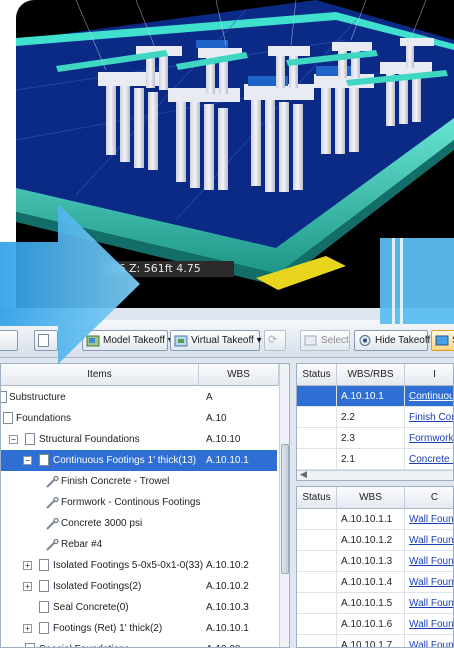  What do you see at coordinates (375, 540) in the screenshot?
I see `table-row: A.10.10.1.2 Wall Founda` at bounding box center [375, 540].